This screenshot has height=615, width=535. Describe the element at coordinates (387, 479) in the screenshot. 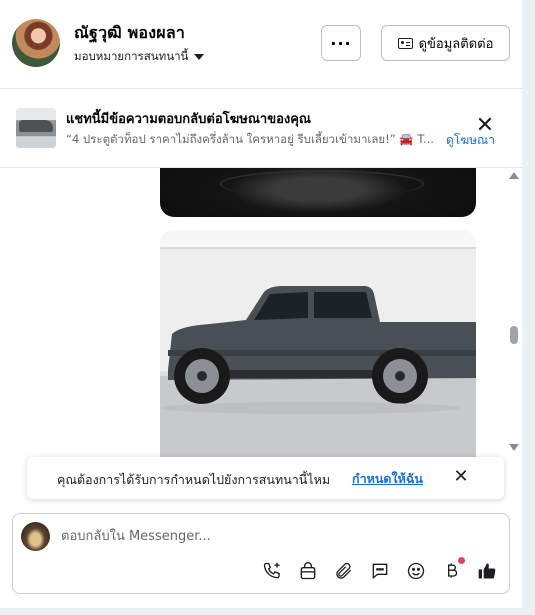

I see `assign-to-me-link: กำหนดให้ฉัน` at that location.